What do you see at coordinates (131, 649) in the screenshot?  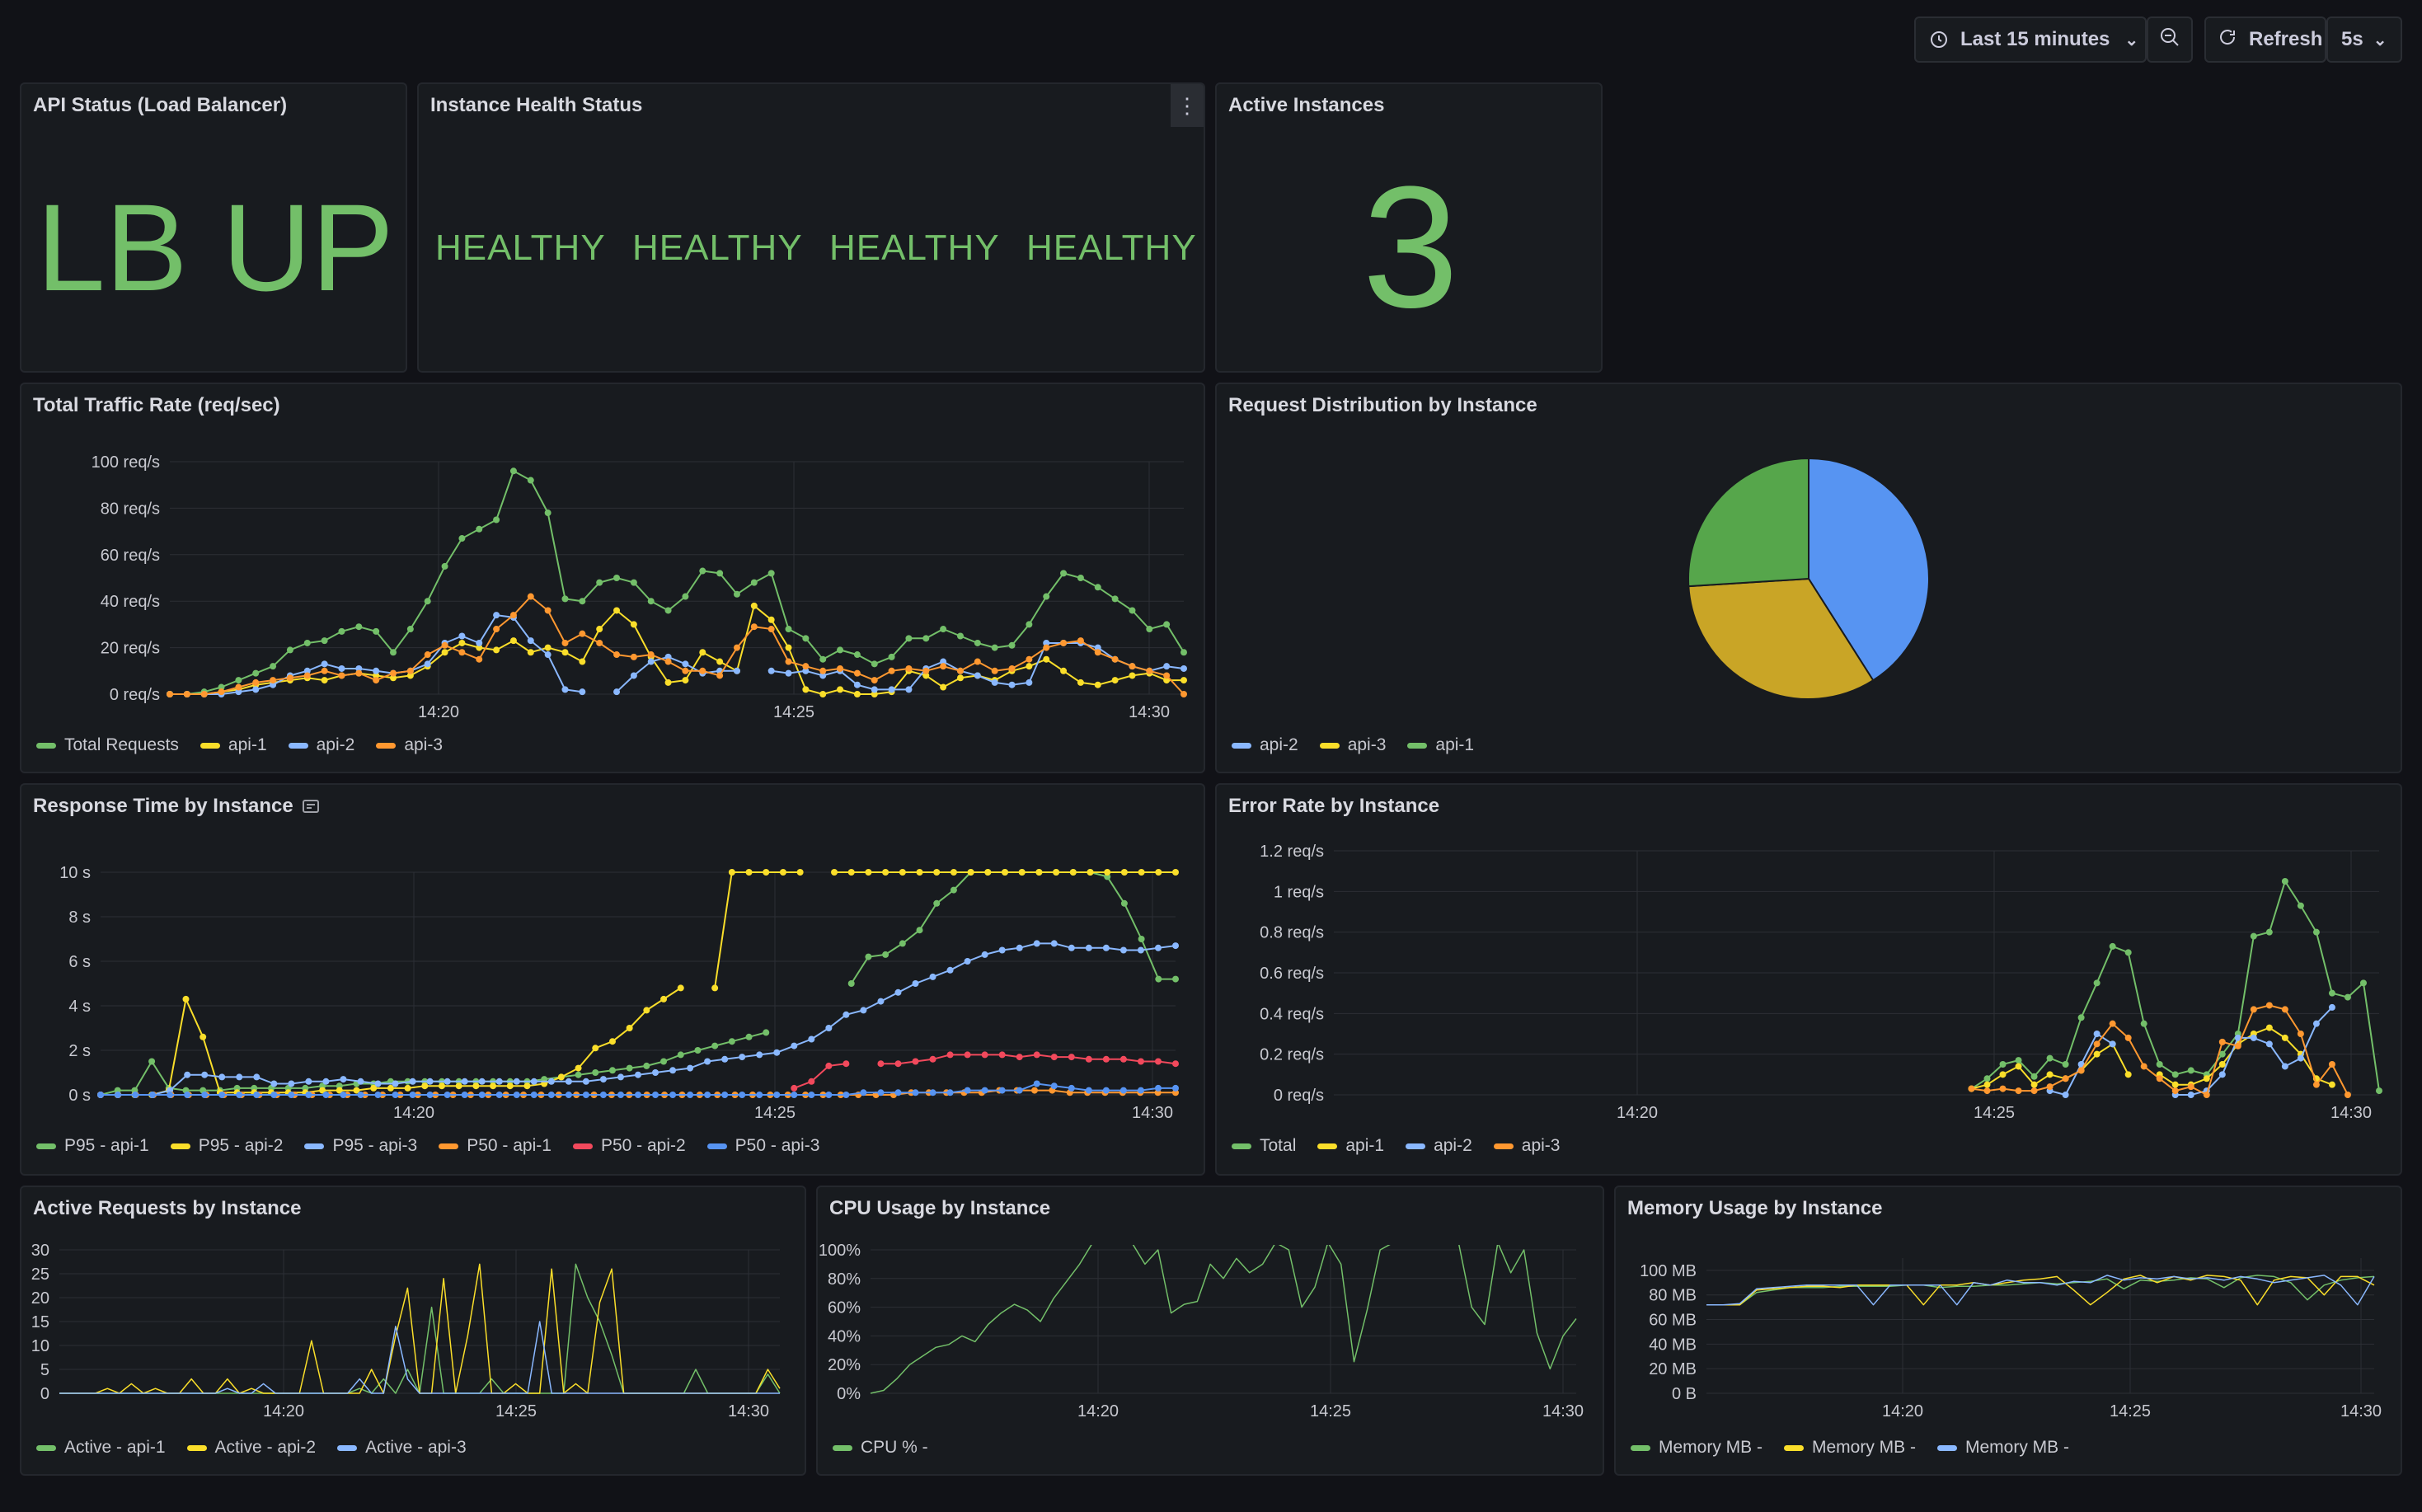 I see `y-tick-label: 20 req/s` at bounding box center [131, 649].